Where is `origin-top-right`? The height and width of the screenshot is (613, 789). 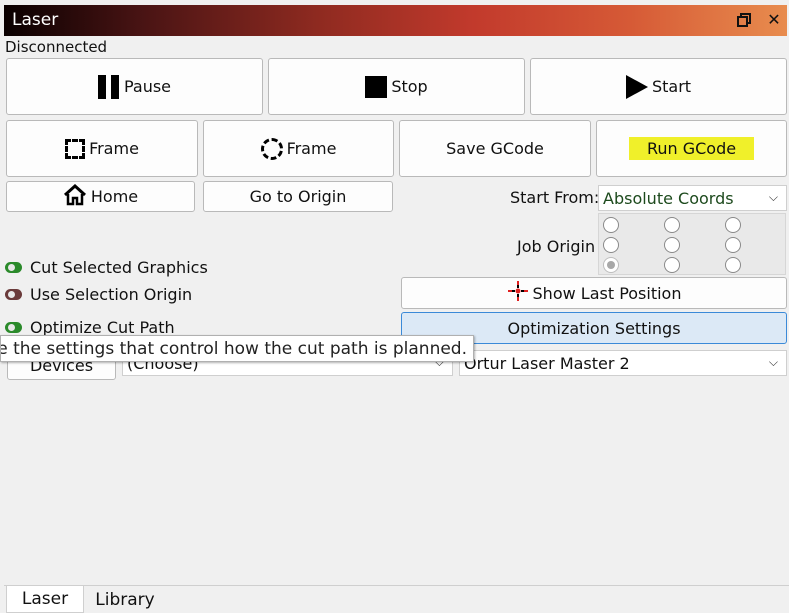 origin-top-right is located at coordinates (733, 225).